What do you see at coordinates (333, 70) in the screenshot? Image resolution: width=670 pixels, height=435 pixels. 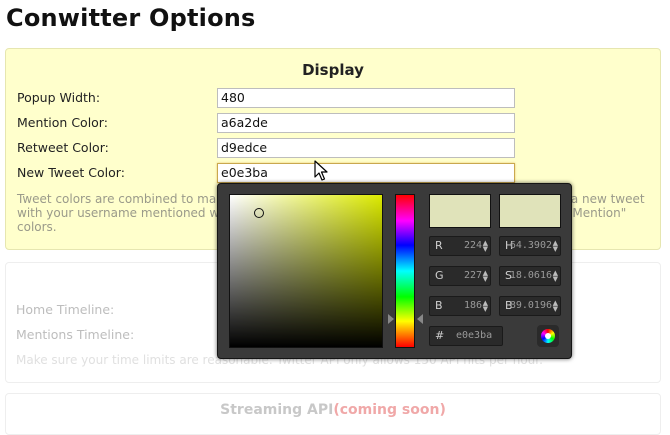 I see `display-heading: Display` at bounding box center [333, 70].